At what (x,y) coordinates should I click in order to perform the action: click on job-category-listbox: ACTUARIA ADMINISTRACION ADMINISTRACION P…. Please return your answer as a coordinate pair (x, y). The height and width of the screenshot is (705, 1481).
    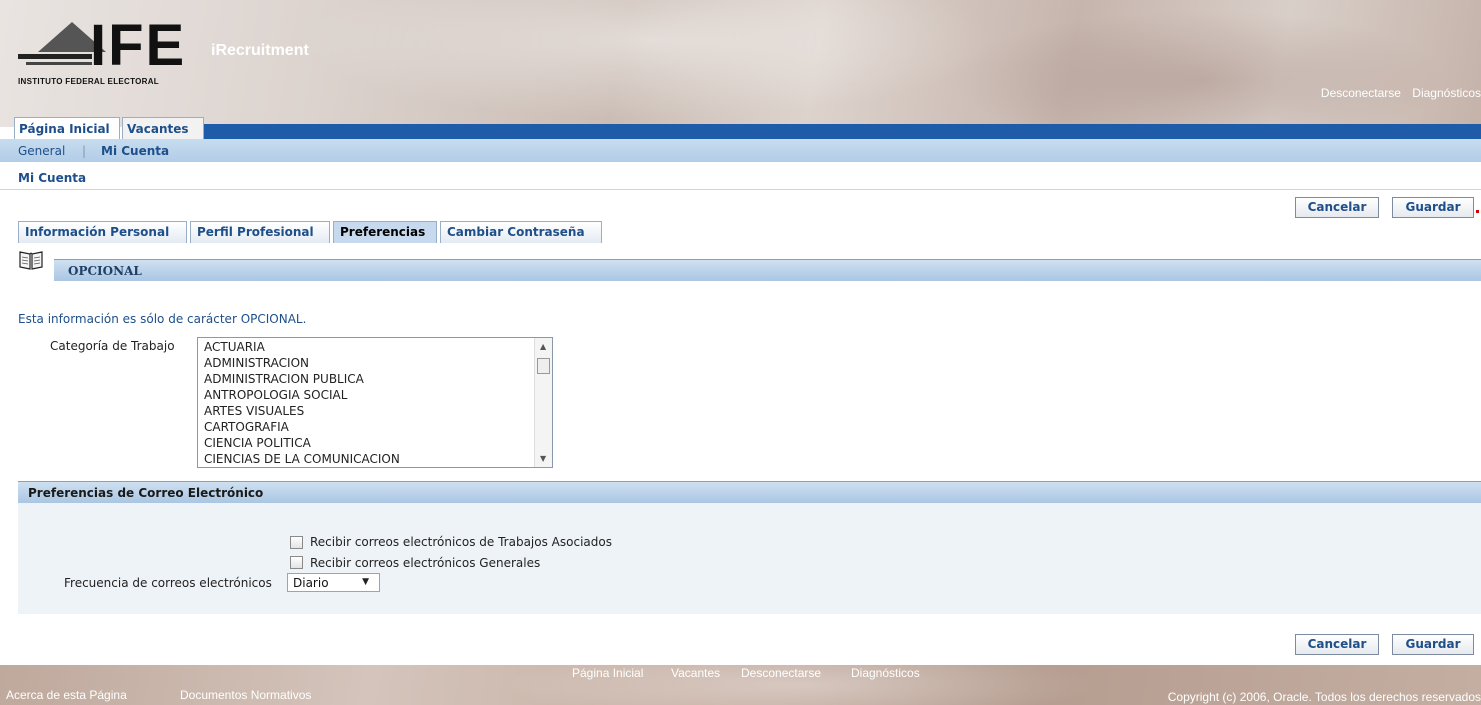
    Looking at the image, I should click on (375, 402).